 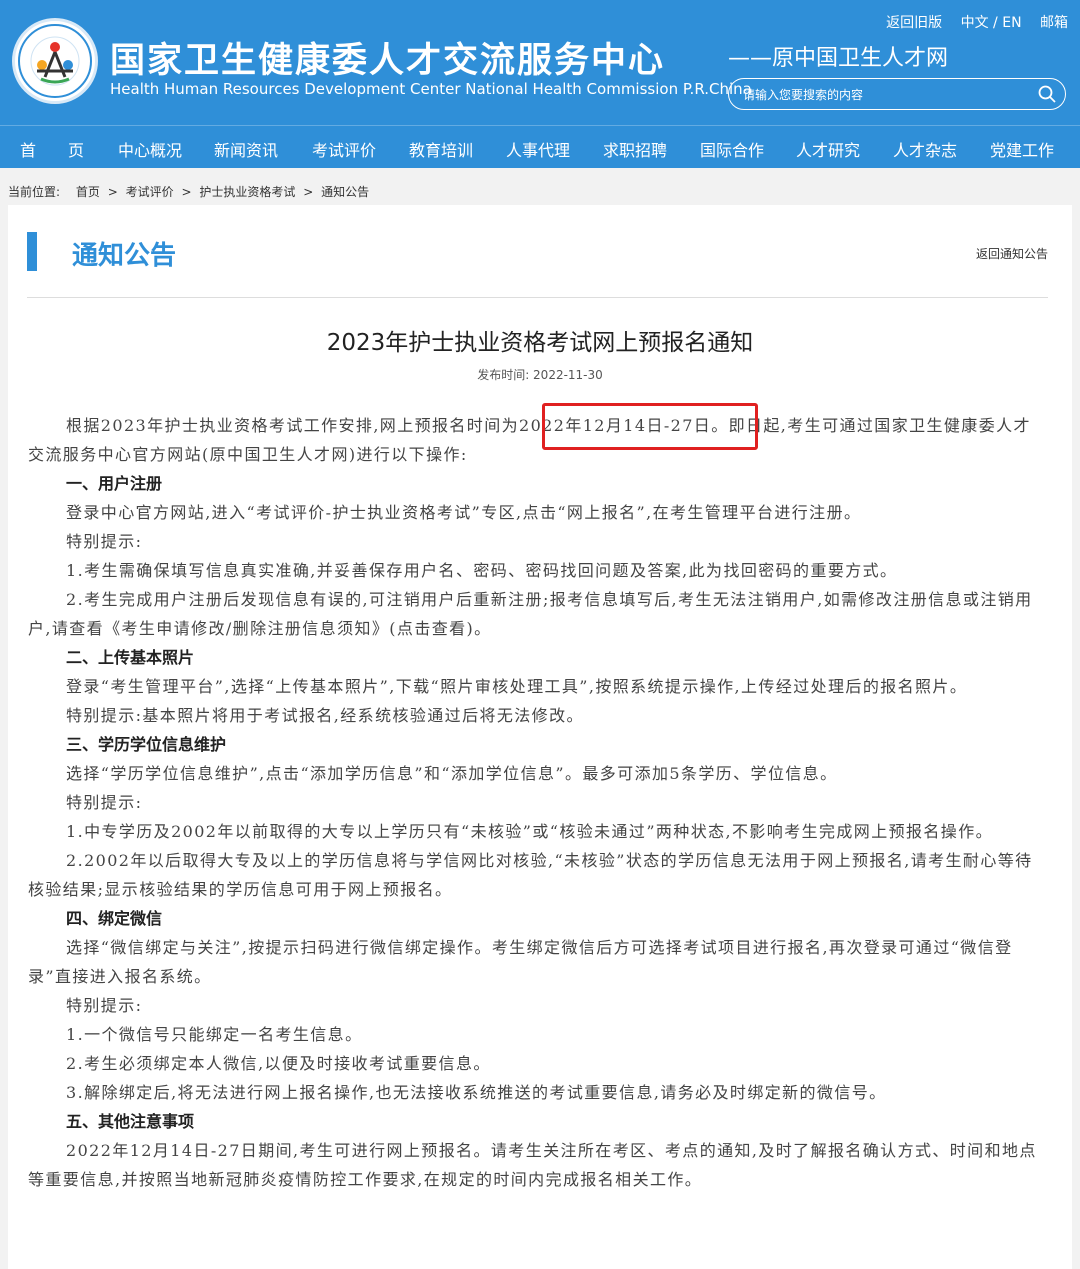 I want to click on nav-item-personnel-agency: 人事代理, so click(x=538, y=149).